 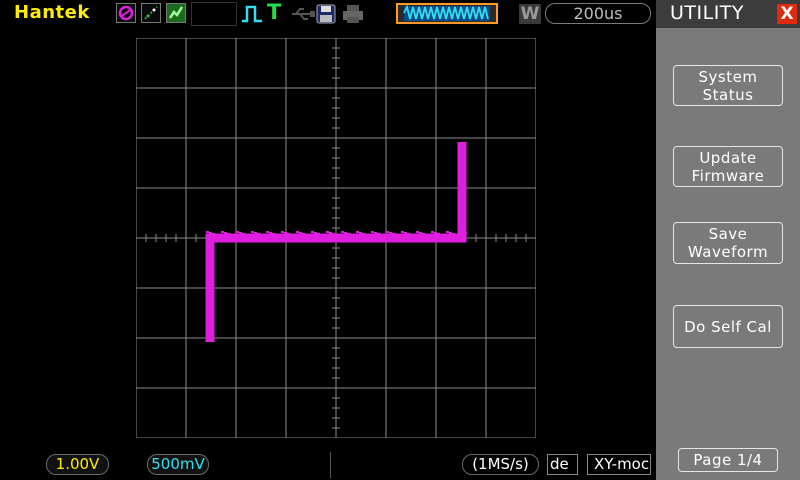 What do you see at coordinates (728, 326) in the screenshot?
I see `do-self-cal-button: Do Self Cal` at bounding box center [728, 326].